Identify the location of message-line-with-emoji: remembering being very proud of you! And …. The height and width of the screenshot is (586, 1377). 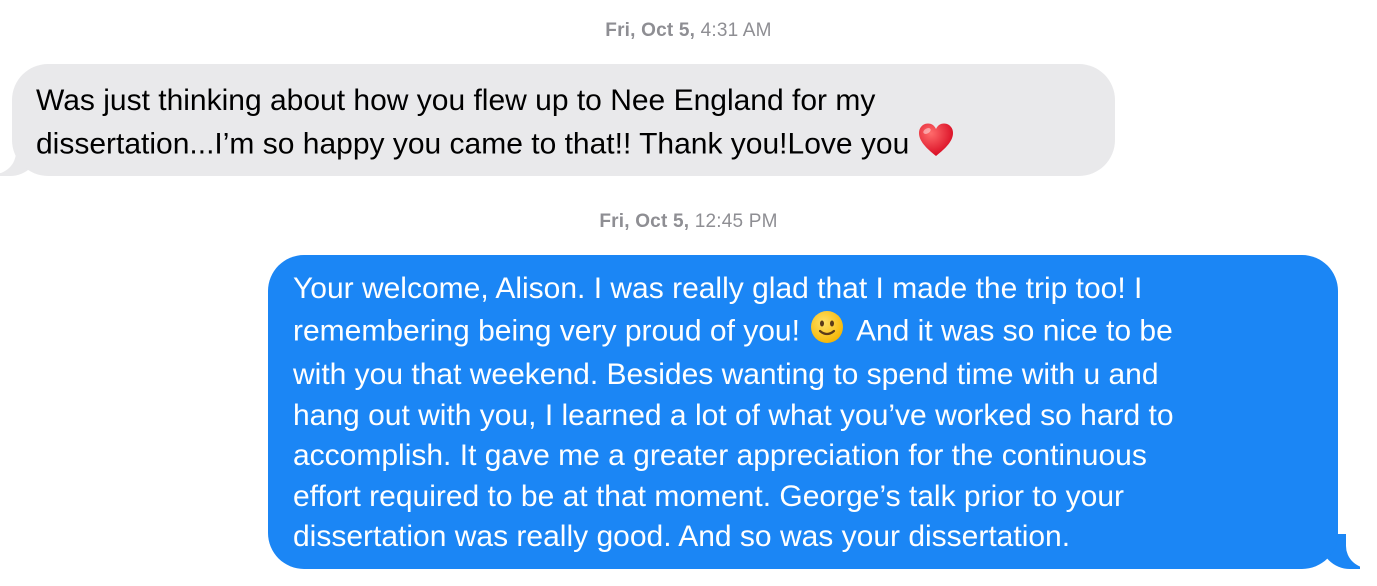
(805, 333).